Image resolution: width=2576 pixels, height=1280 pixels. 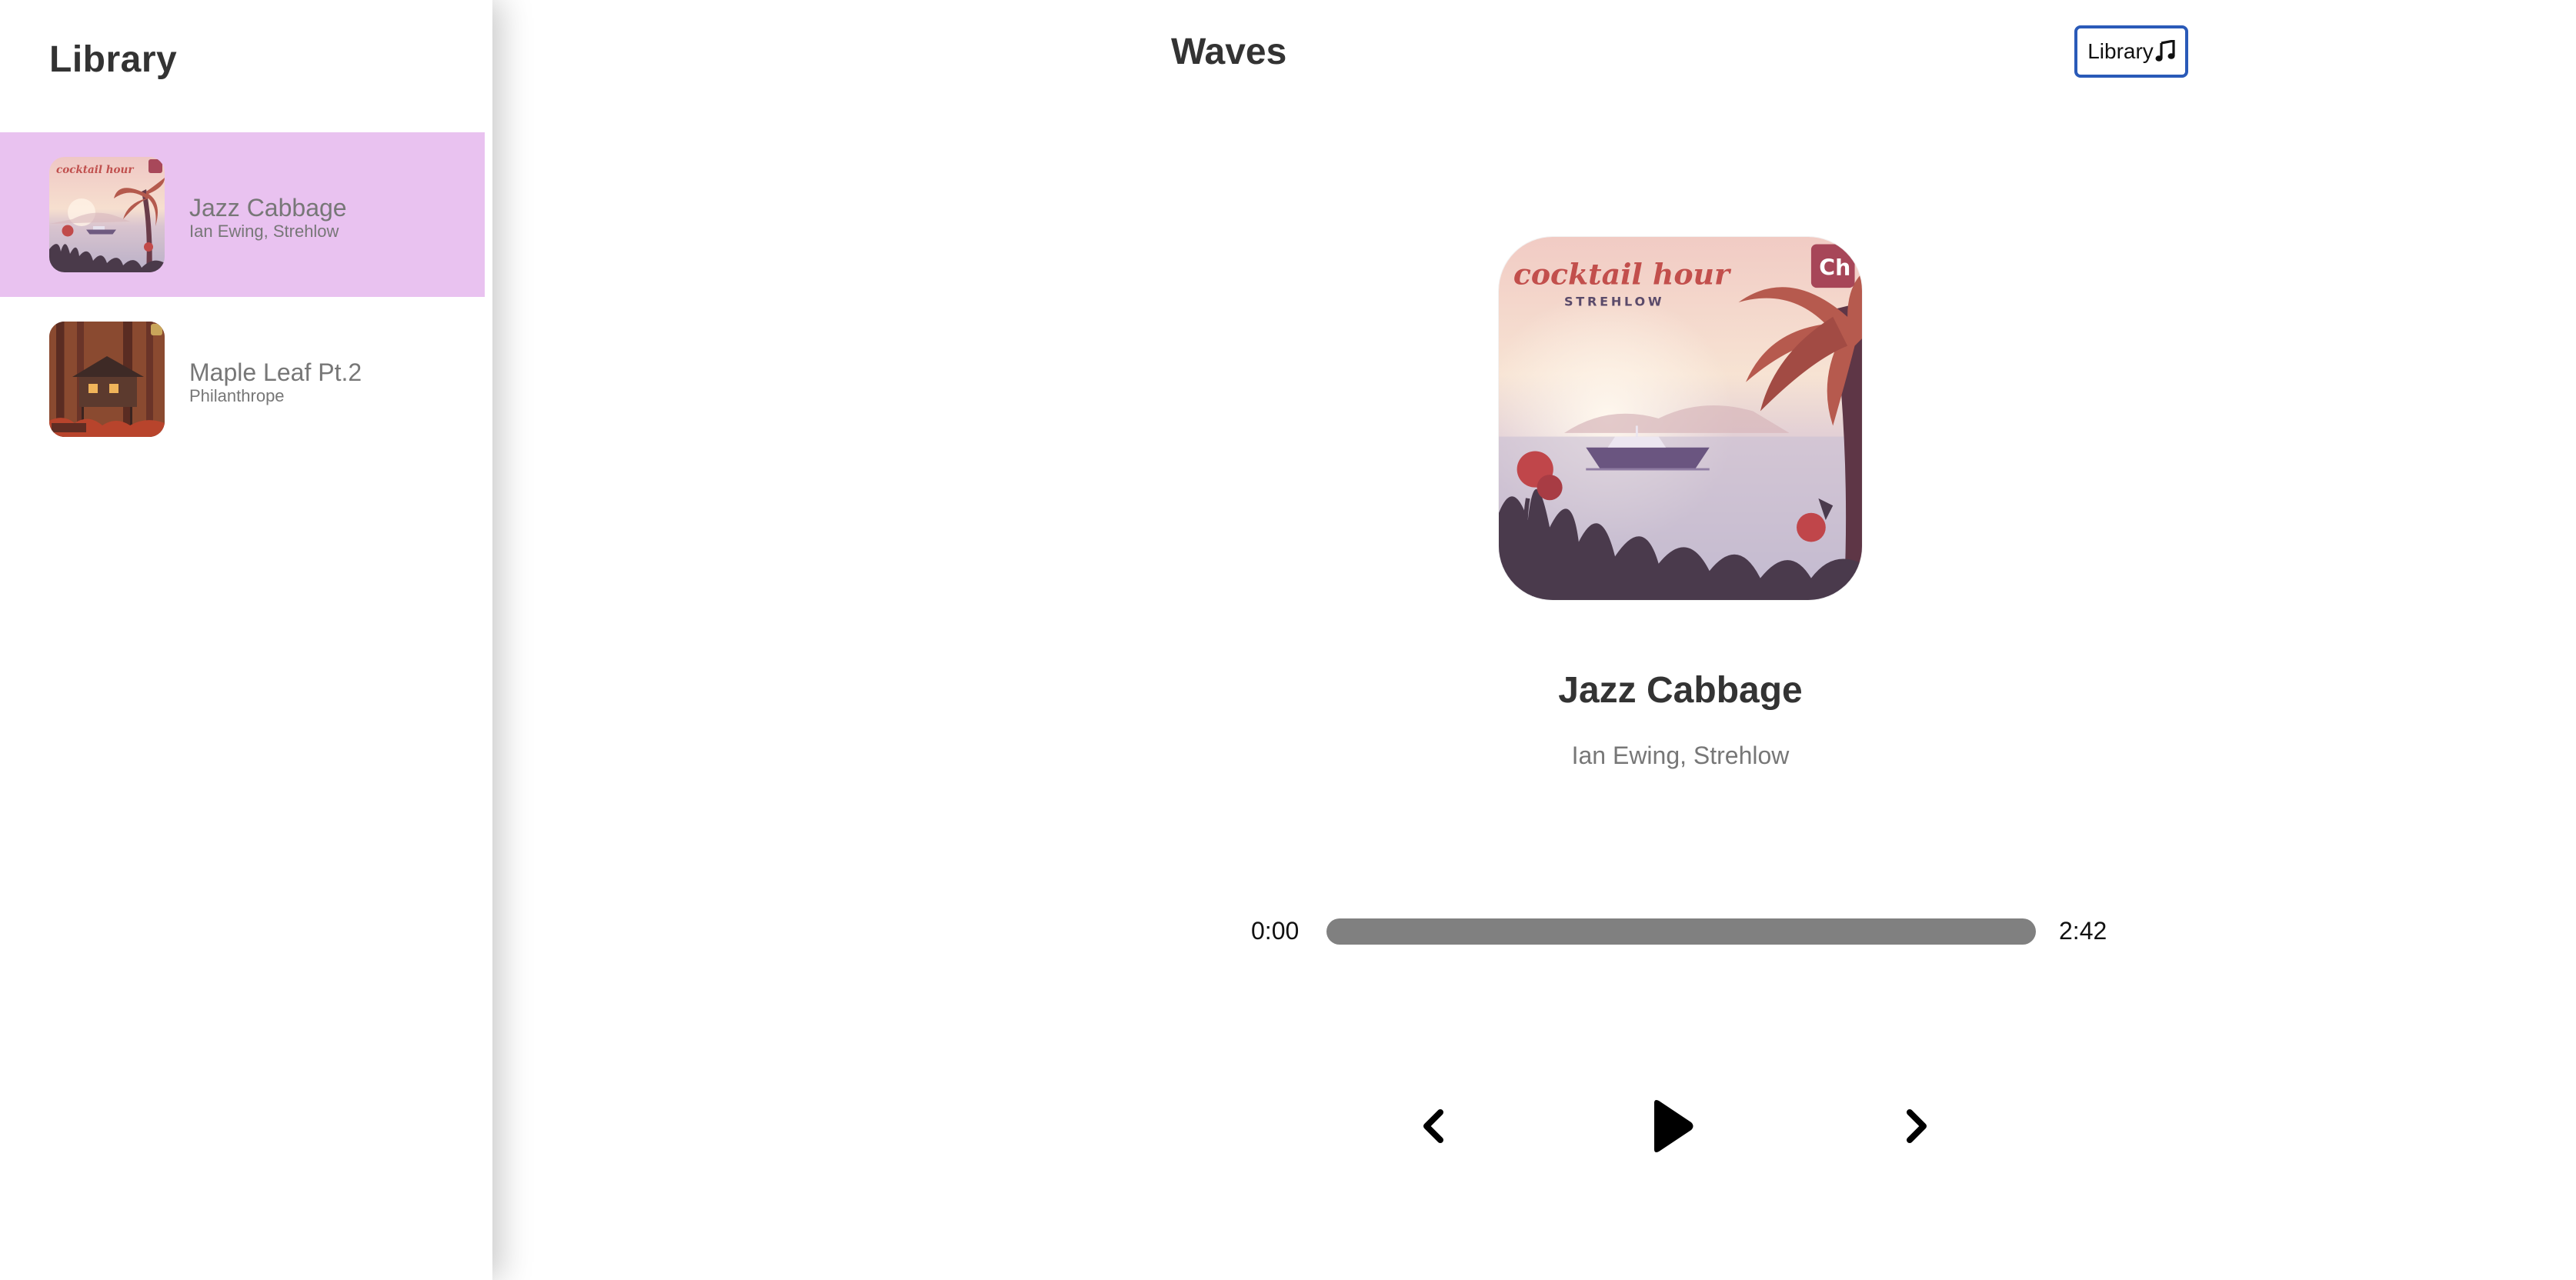 What do you see at coordinates (2083, 931) in the screenshot?
I see `total-time: 2:42` at bounding box center [2083, 931].